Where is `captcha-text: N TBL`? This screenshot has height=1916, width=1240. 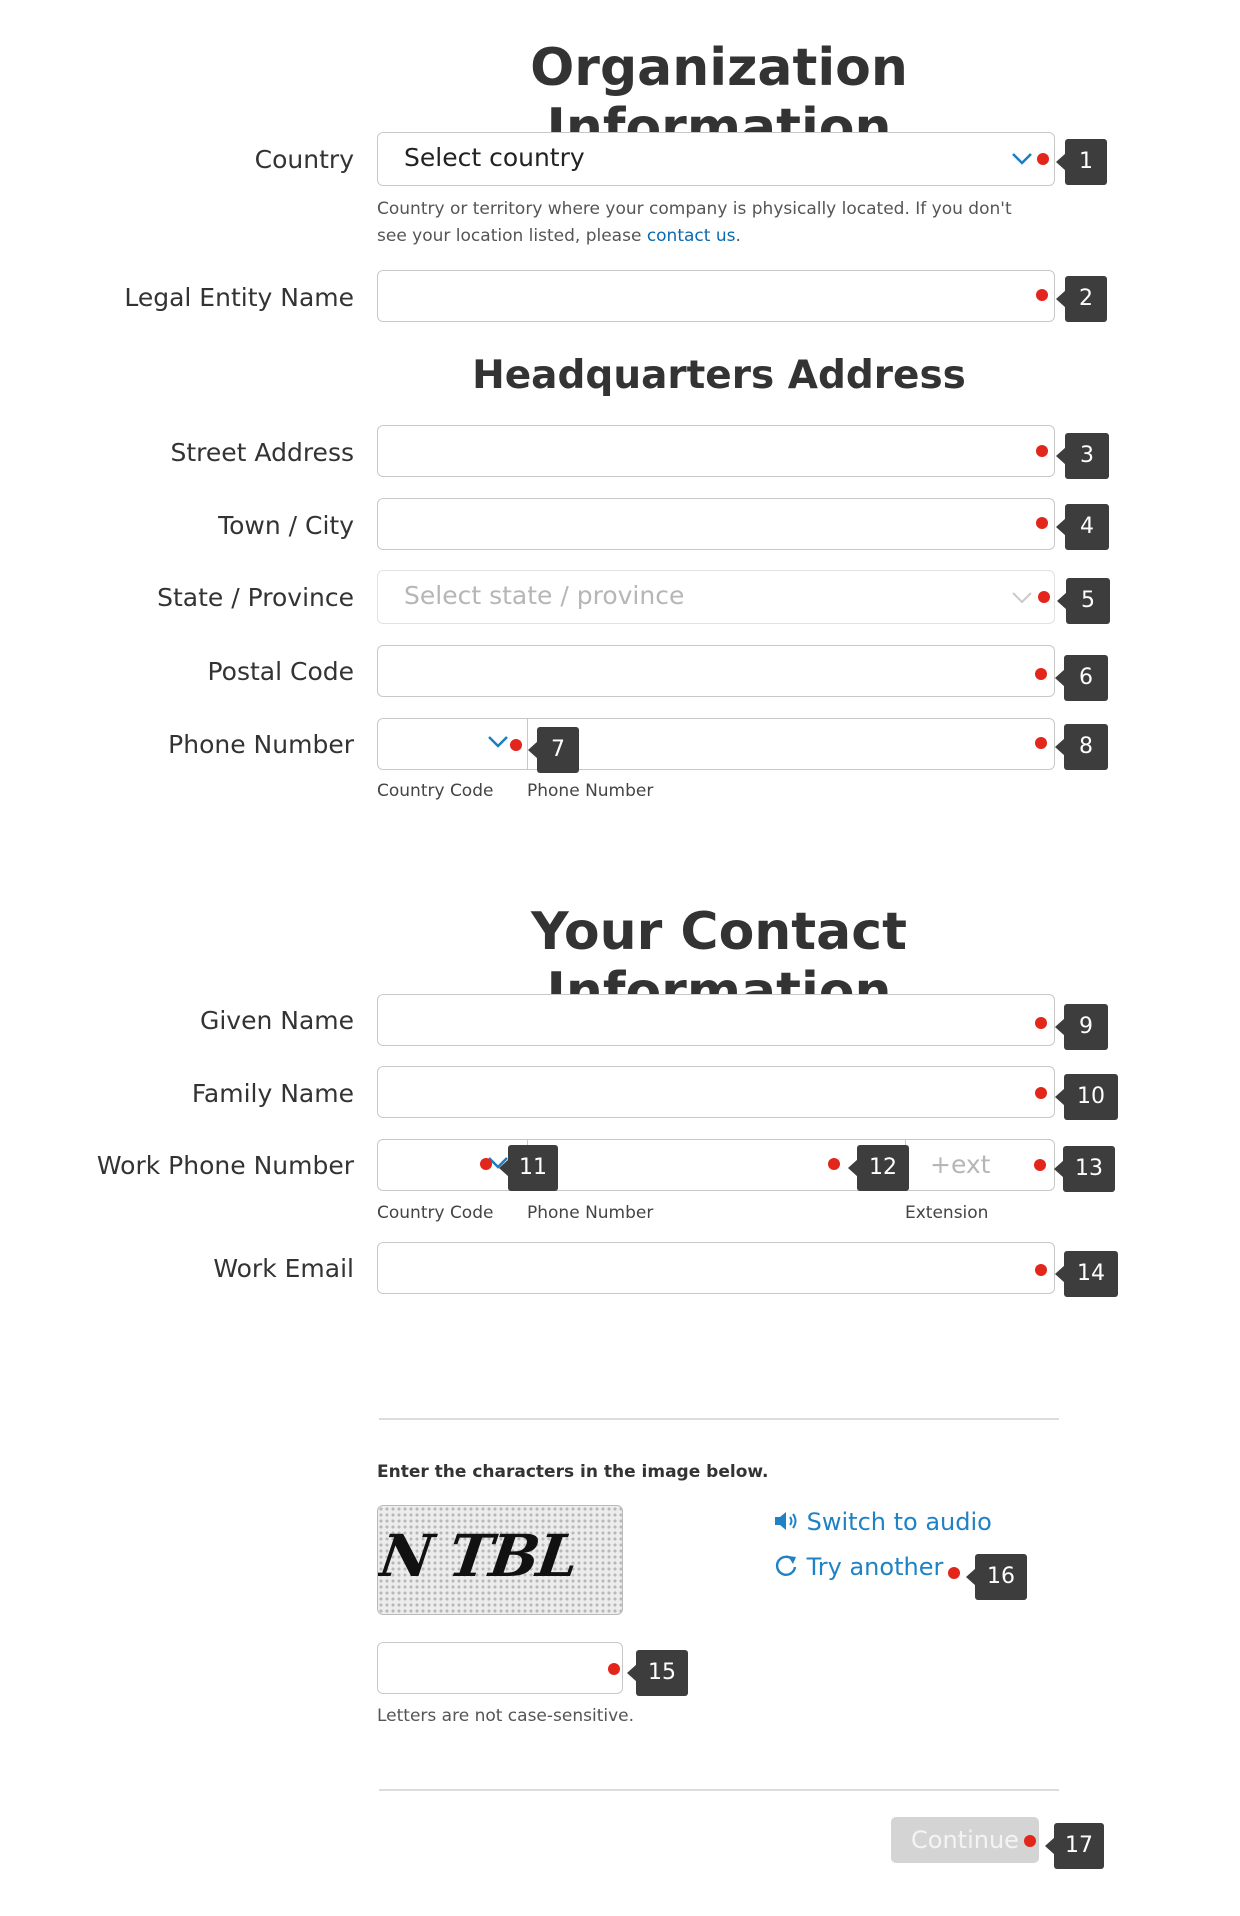 captcha-text: N TBL is located at coordinates (479, 1556).